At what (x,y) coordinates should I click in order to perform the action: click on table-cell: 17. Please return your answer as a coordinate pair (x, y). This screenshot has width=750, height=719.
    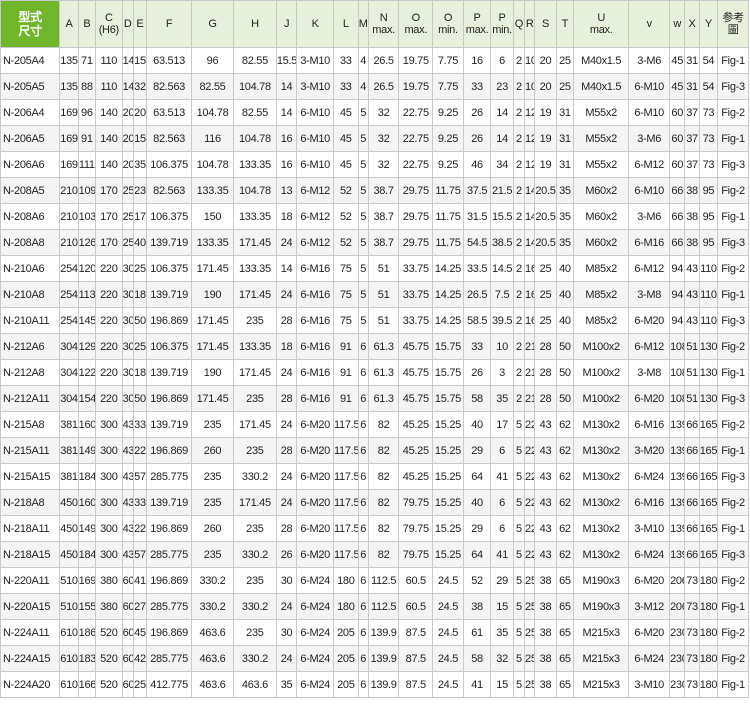
    Looking at the image, I should click on (502, 424).